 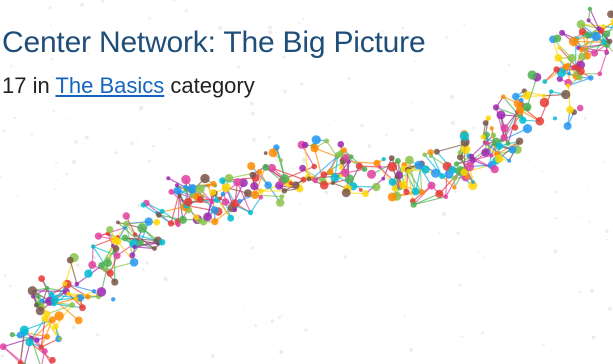 I want to click on page-title: Center Network: The Big Picture, so click(x=214, y=42).